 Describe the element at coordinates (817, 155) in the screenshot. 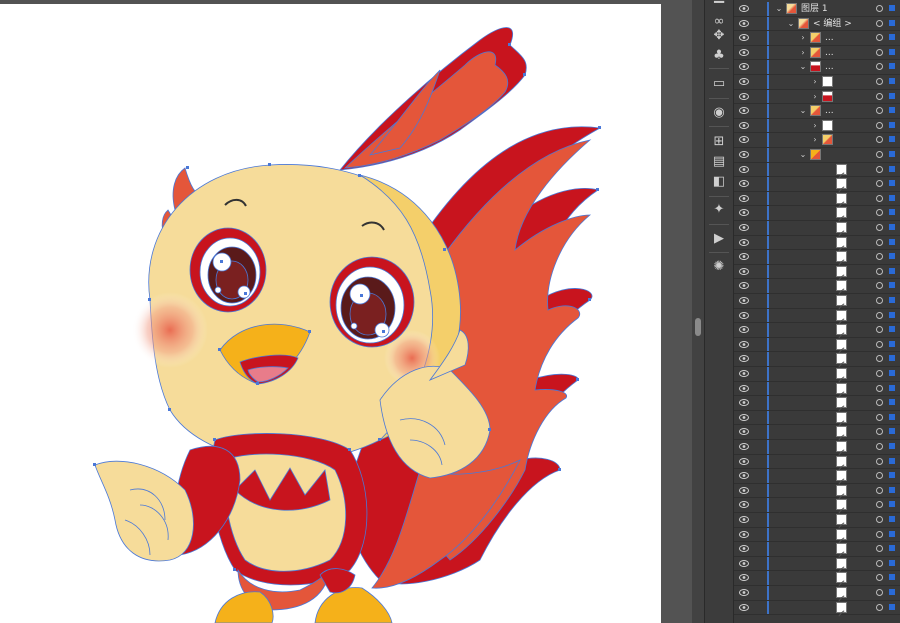

I see `sublayer-row: ⌄` at that location.